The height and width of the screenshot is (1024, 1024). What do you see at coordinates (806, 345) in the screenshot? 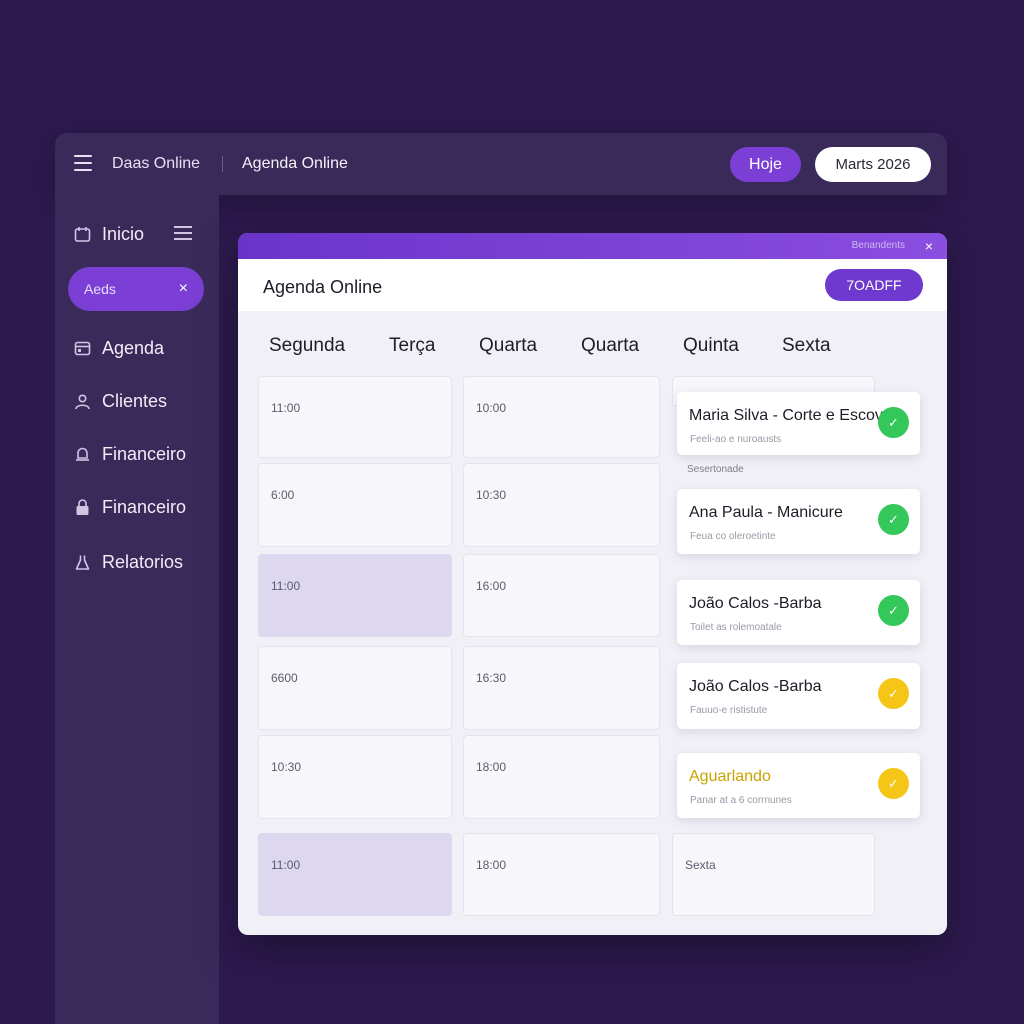
I see `day-header: Sexta` at bounding box center [806, 345].